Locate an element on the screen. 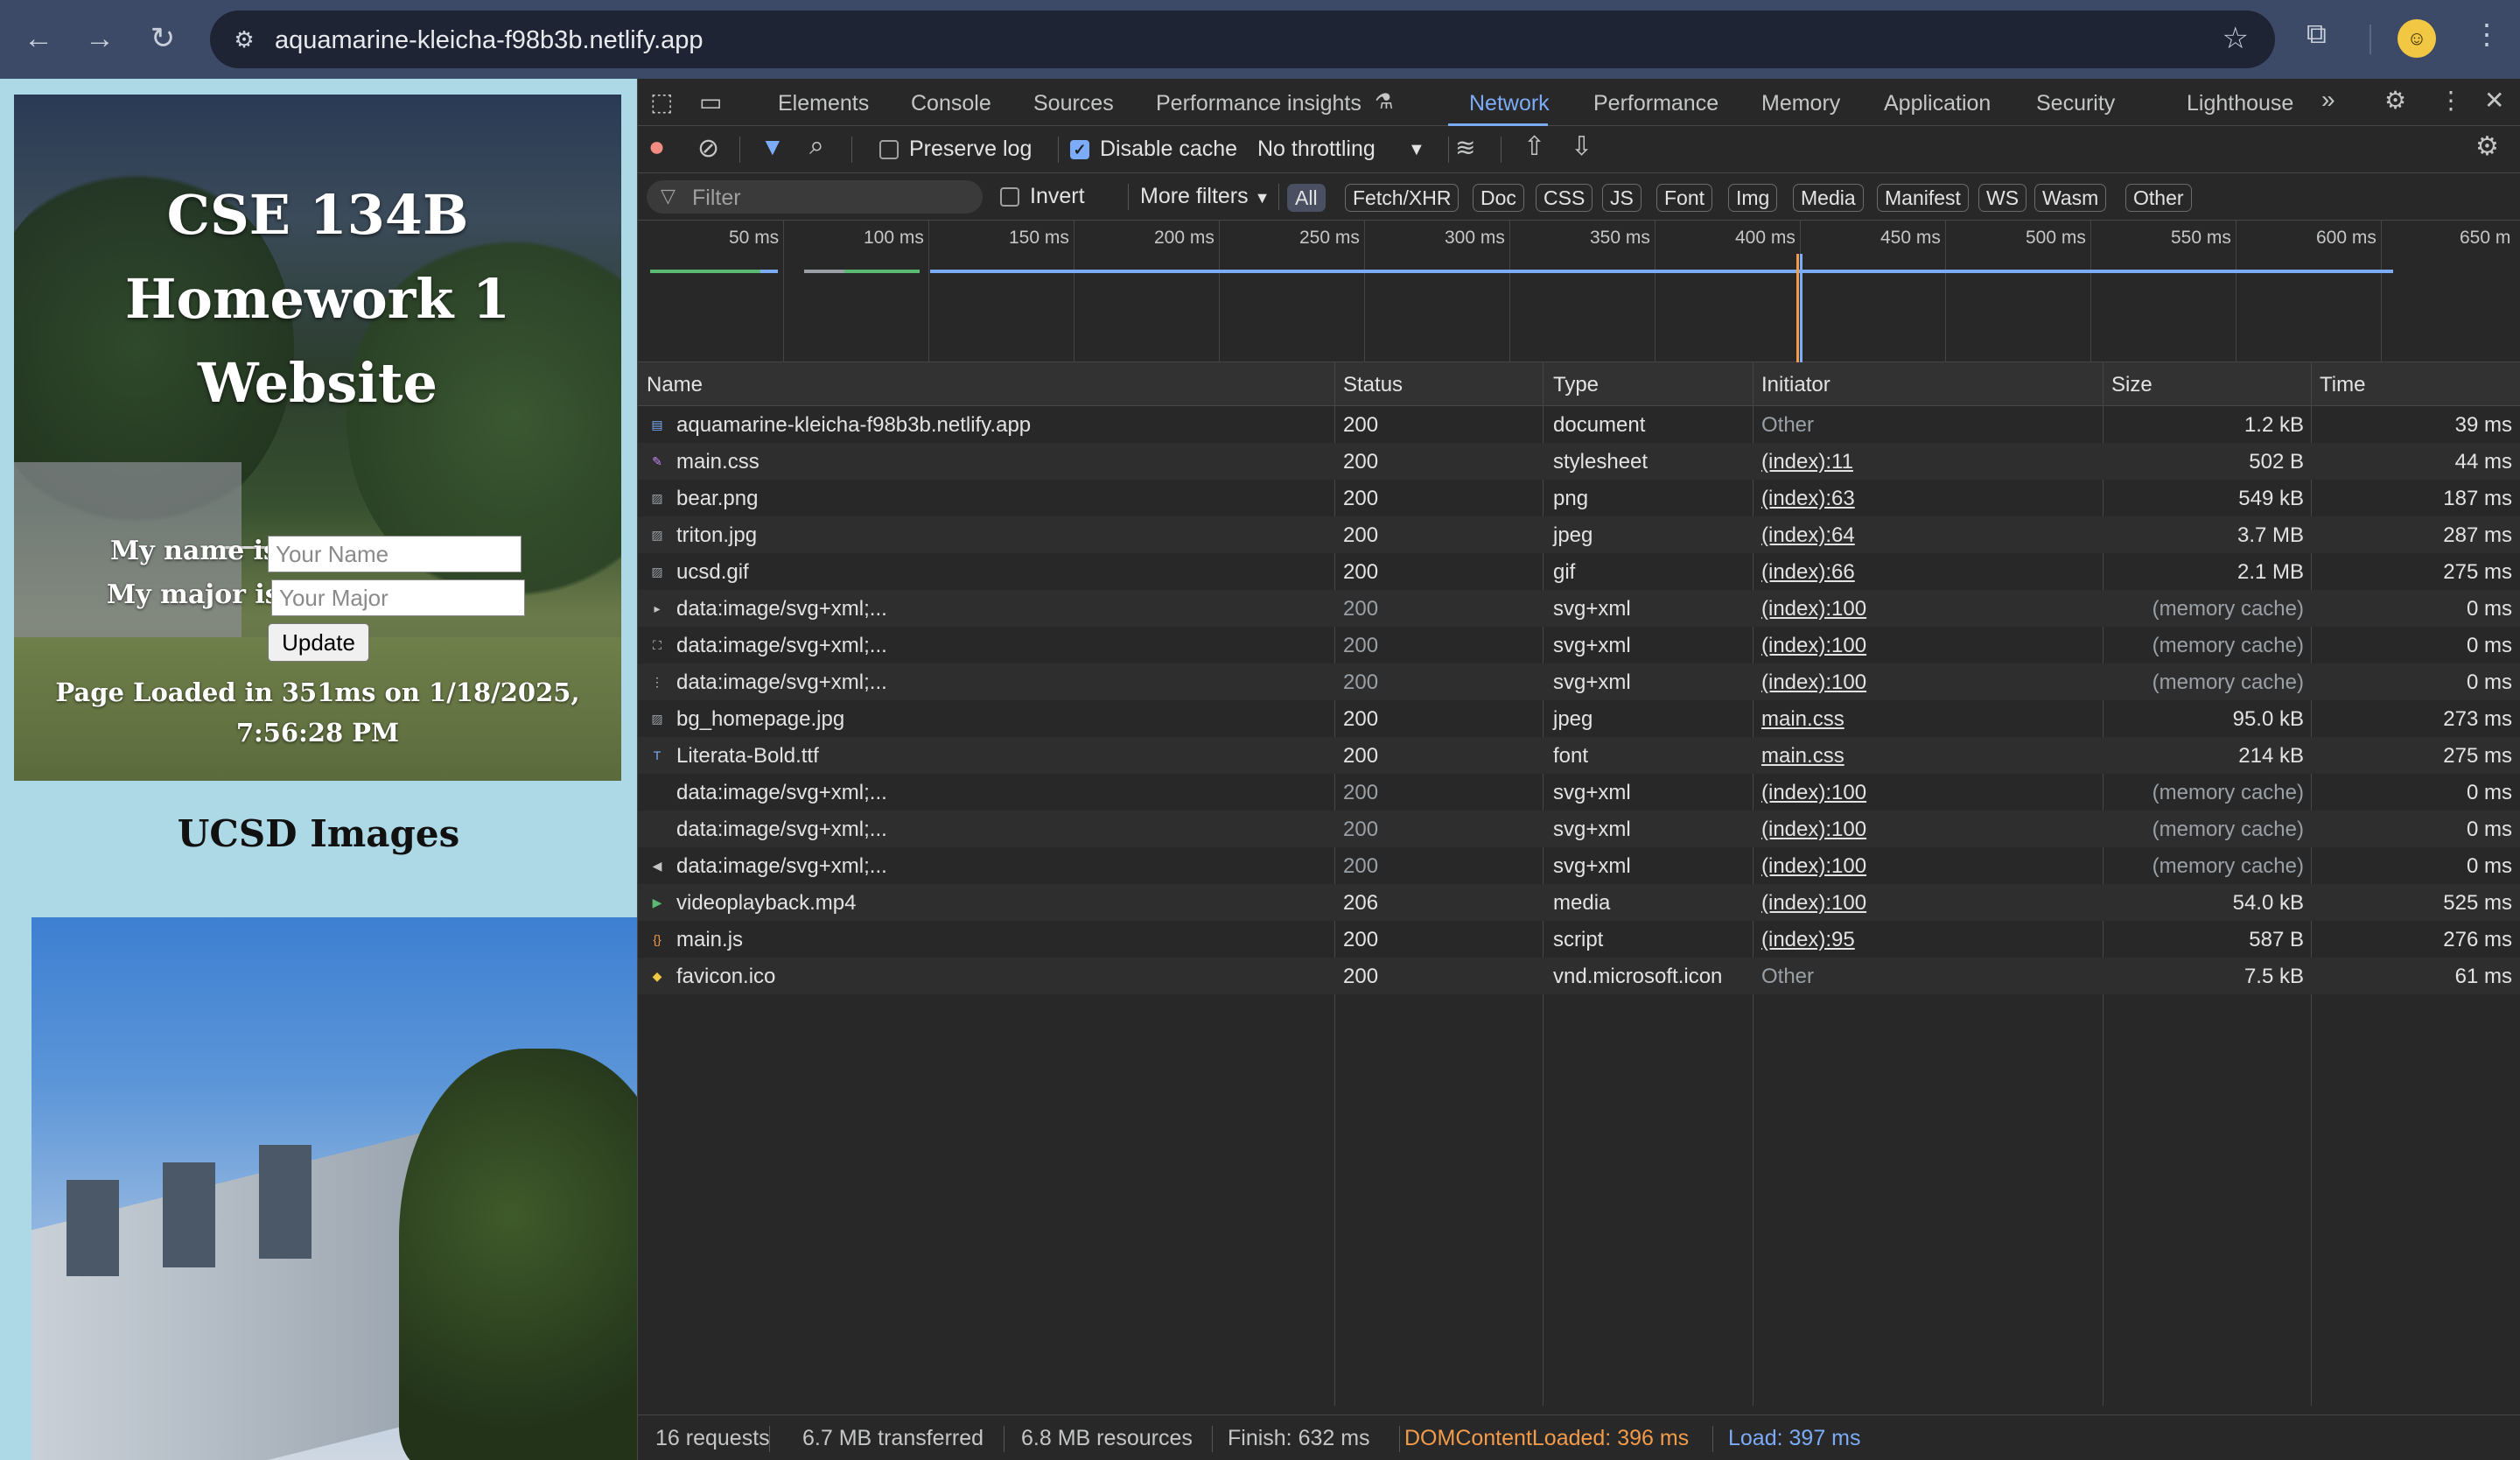  filter-type-all: All is located at coordinates (1306, 198).